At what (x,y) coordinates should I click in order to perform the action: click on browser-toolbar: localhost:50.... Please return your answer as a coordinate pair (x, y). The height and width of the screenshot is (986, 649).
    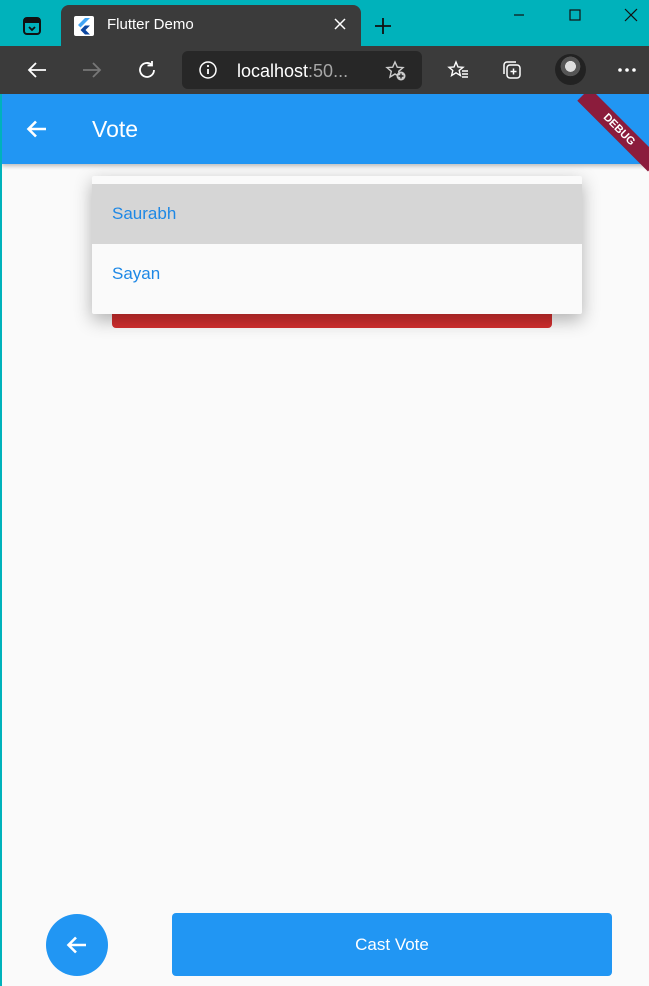
    Looking at the image, I should click on (324, 70).